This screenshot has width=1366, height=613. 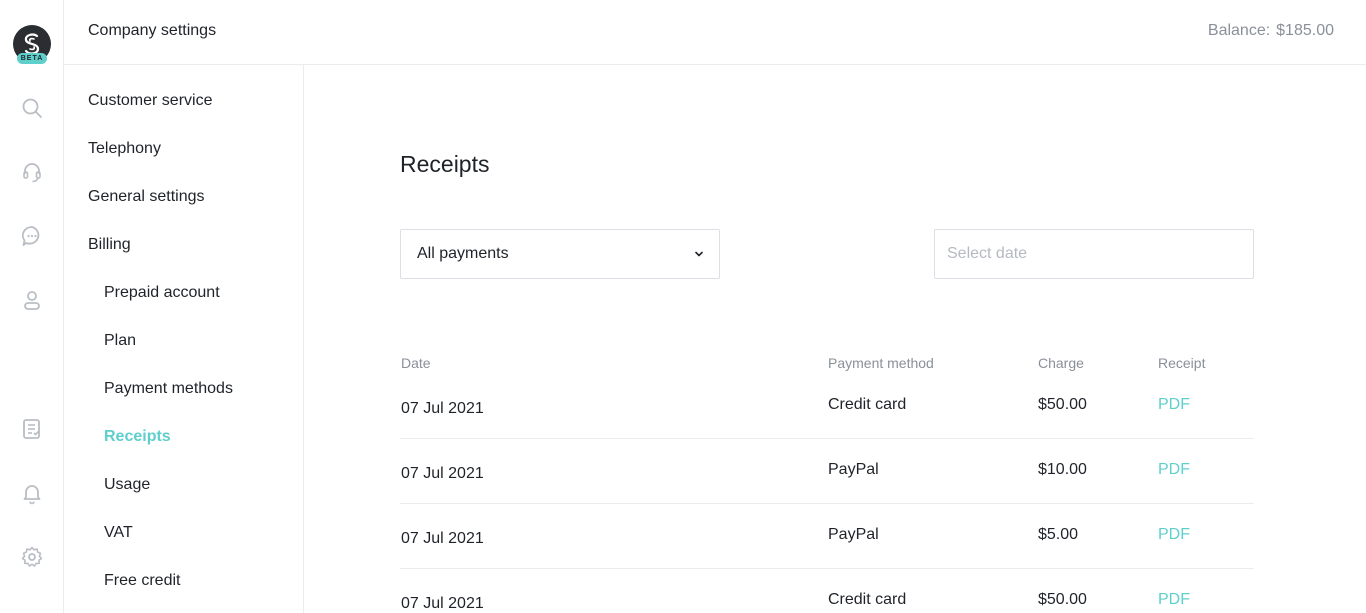 I want to click on nav-item-receipts: Receipts, so click(x=137, y=437).